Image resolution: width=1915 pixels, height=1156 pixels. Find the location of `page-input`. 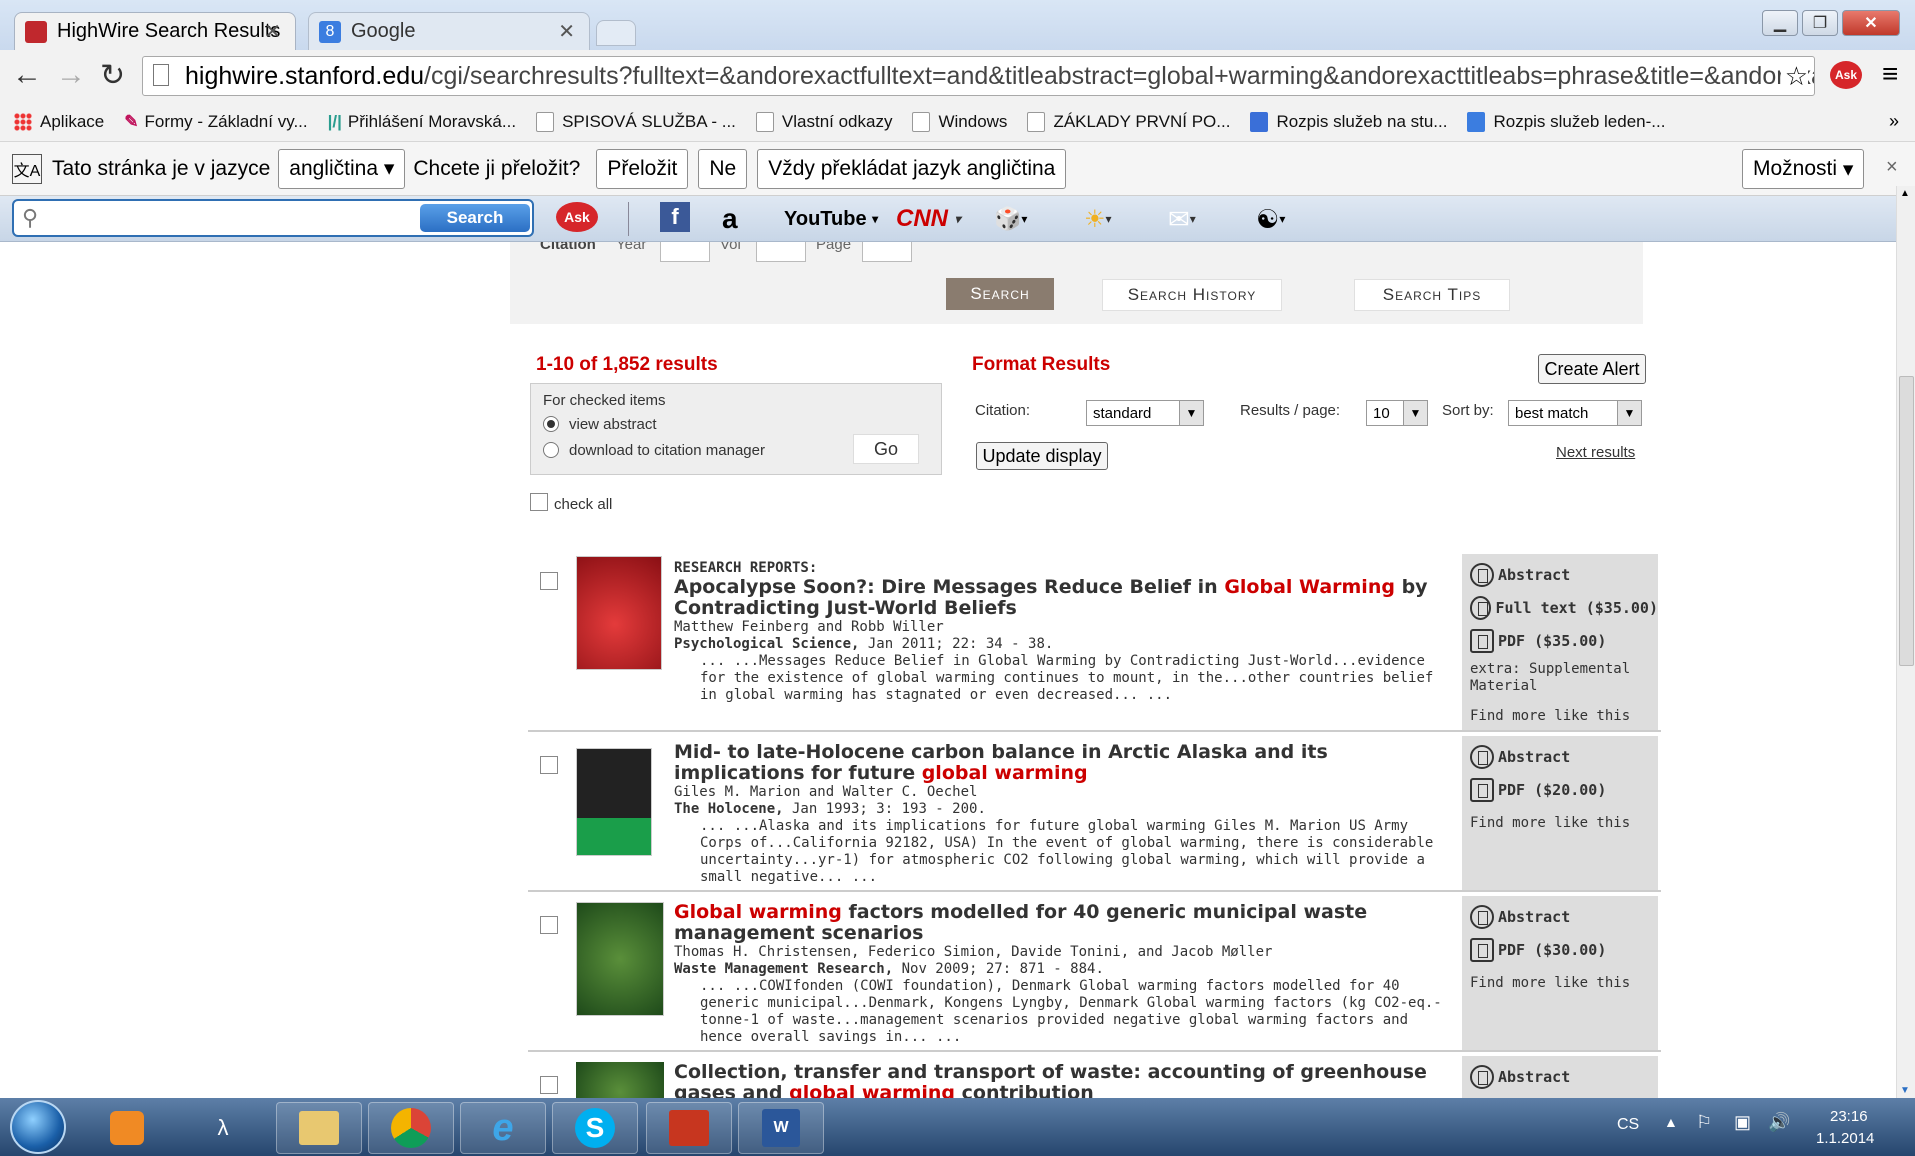

page-input is located at coordinates (887, 252).